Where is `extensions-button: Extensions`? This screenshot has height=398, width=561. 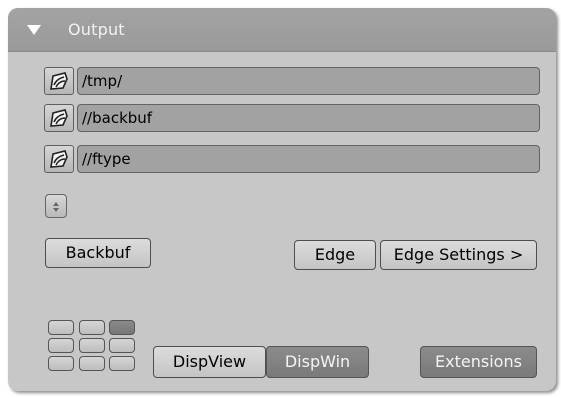 extensions-button: Extensions is located at coordinates (478, 362).